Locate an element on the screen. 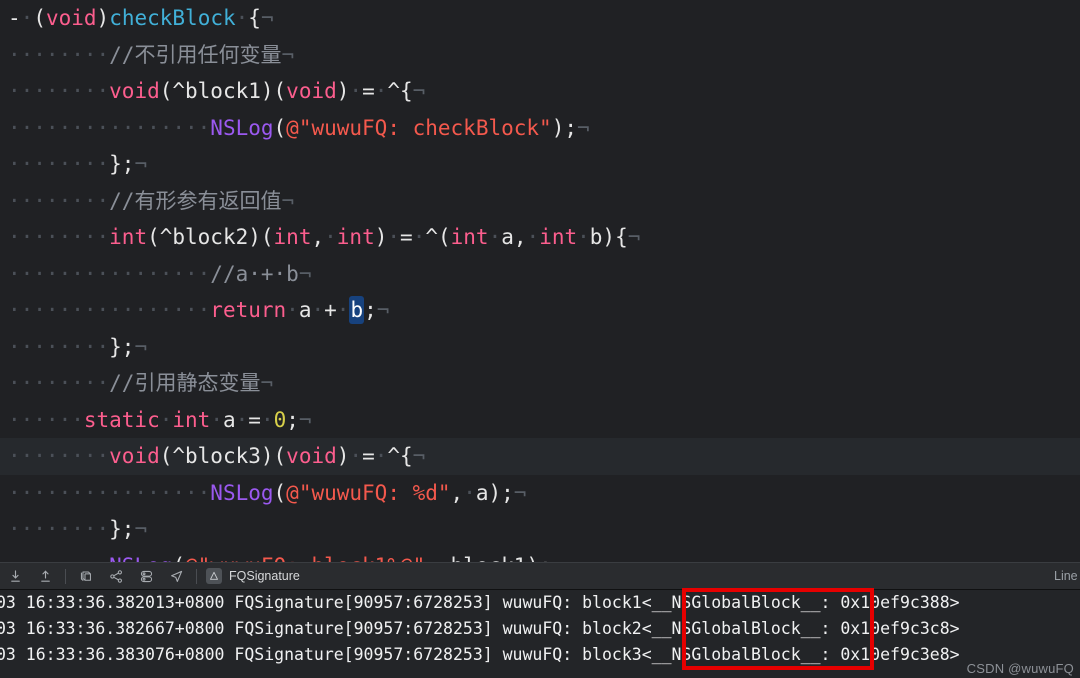 The width and height of the screenshot is (1080, 678). code-token: + is located at coordinates (330, 310).